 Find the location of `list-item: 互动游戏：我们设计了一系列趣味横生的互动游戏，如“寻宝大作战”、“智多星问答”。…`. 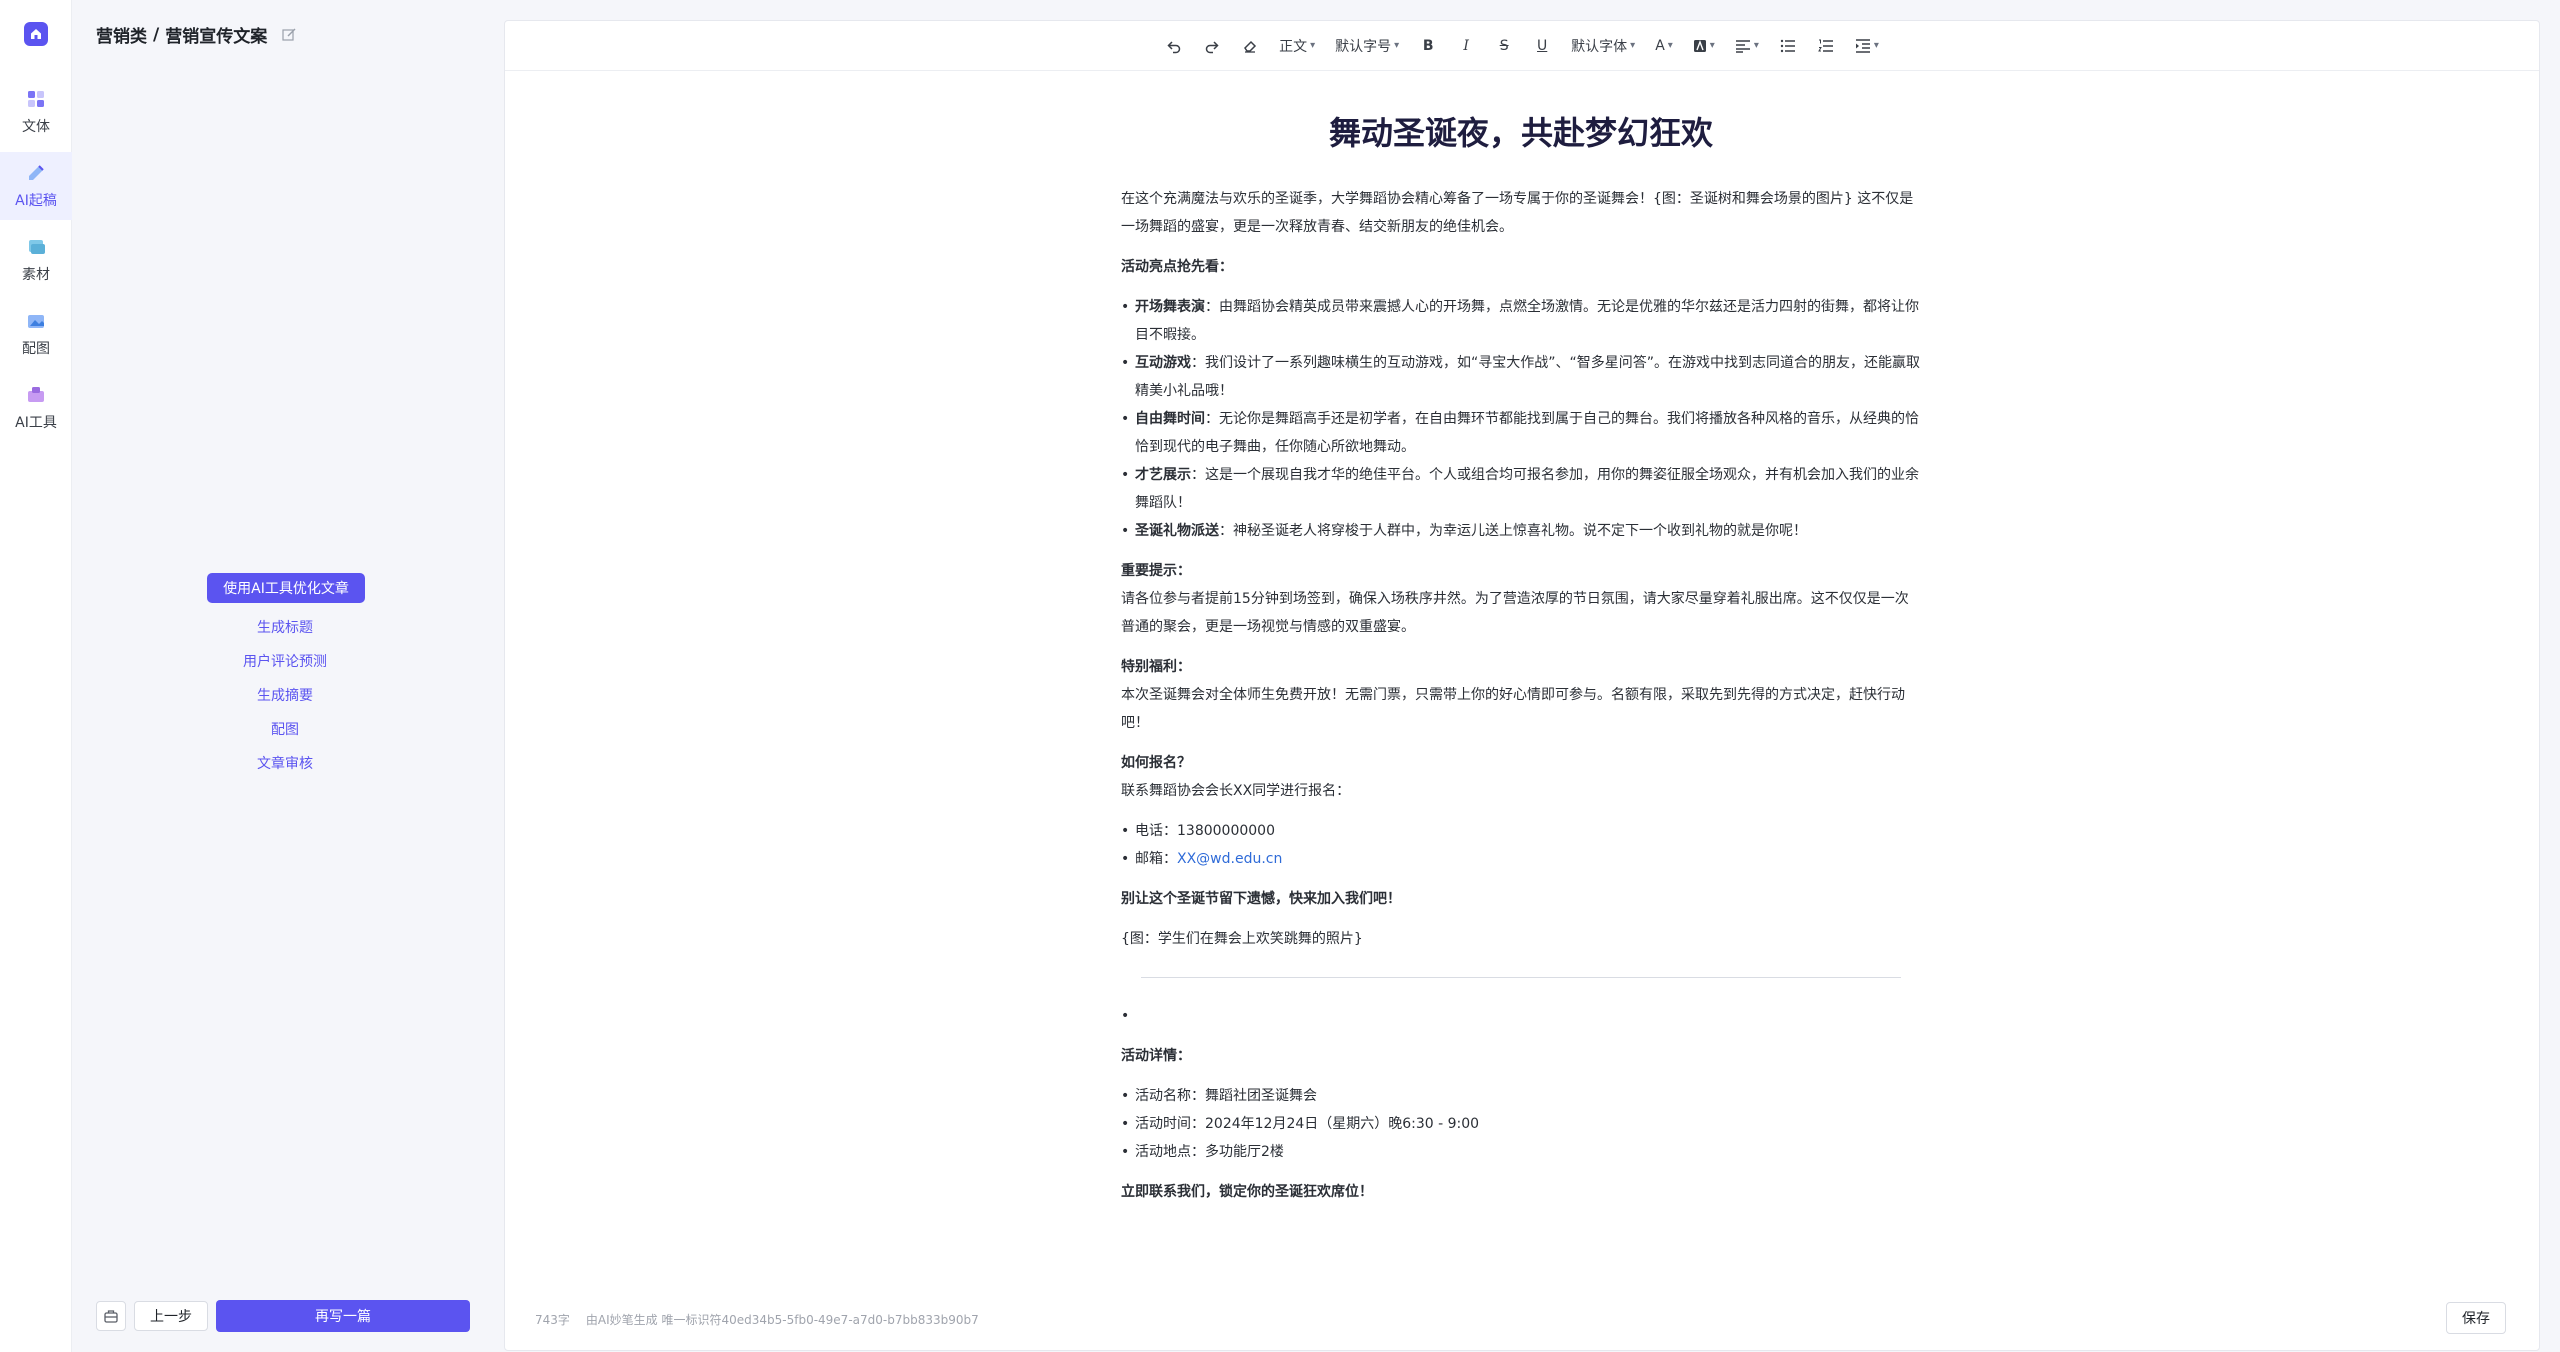

list-item: 互动游戏：我们设计了一系列趣味横生的互动游戏，如“寻宝大作战”、“智多星问答”。… is located at coordinates (1521, 377).